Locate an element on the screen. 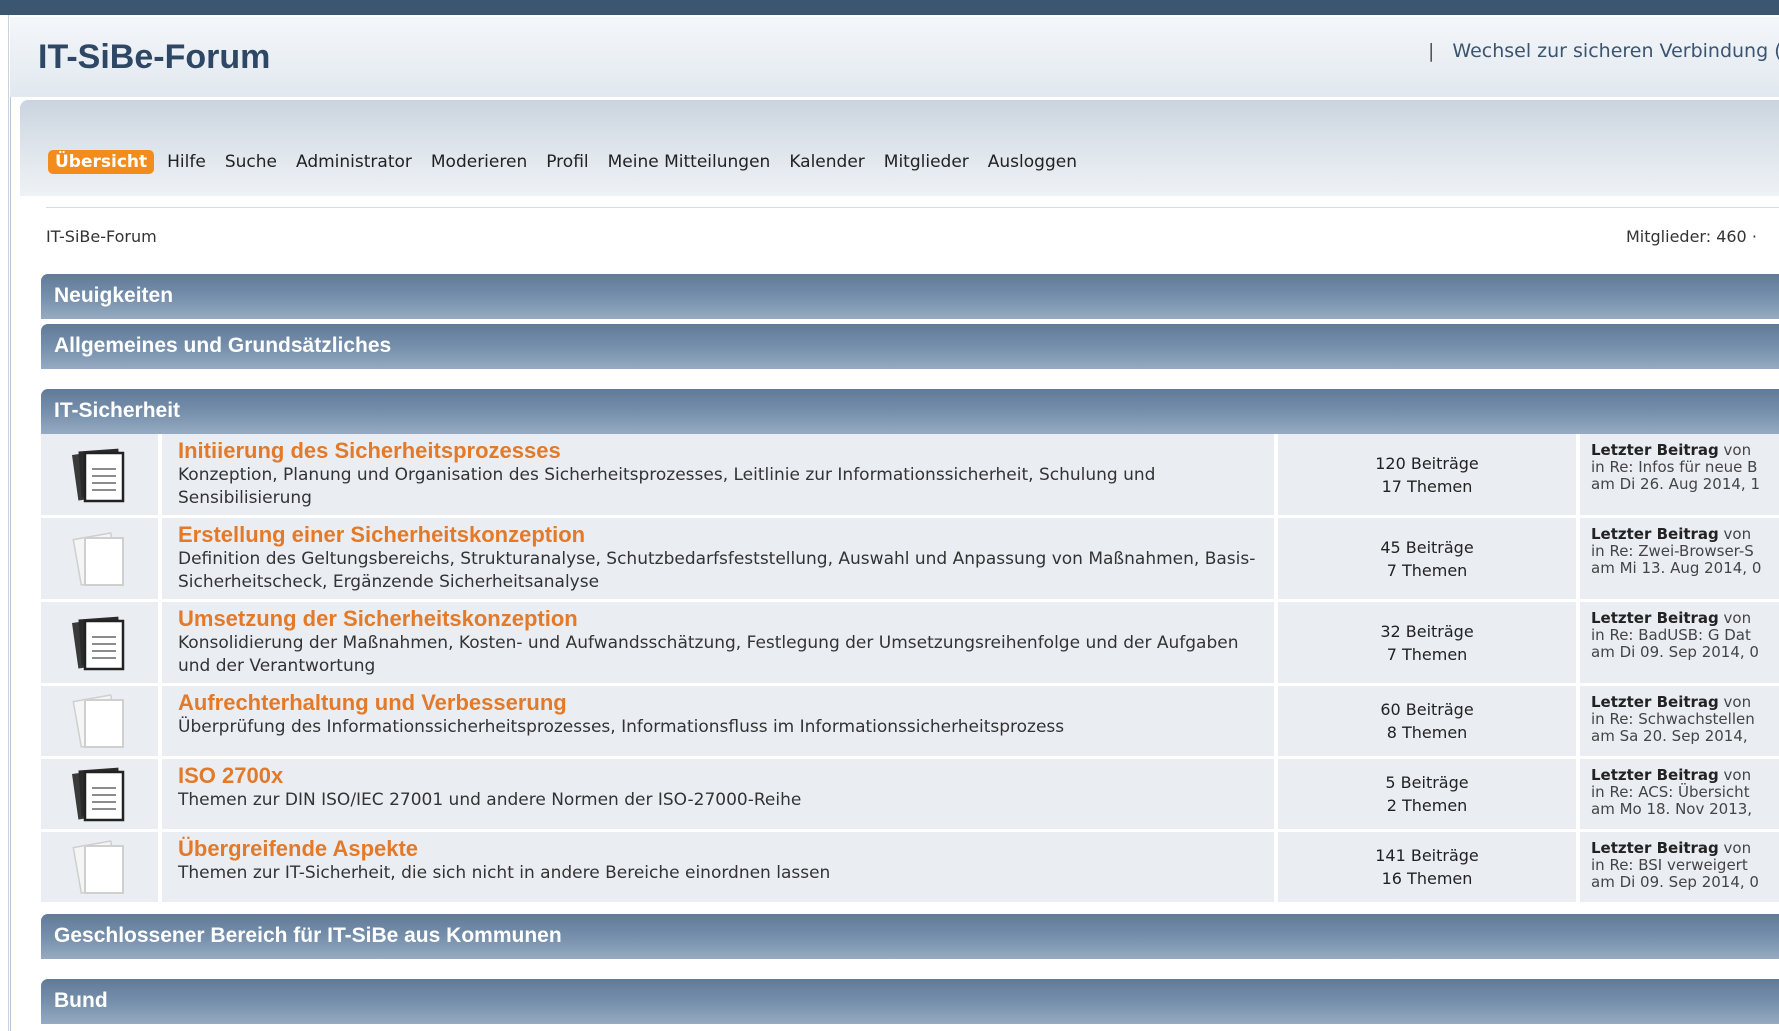  topic-count: 16 Themen is located at coordinates (1427, 878).